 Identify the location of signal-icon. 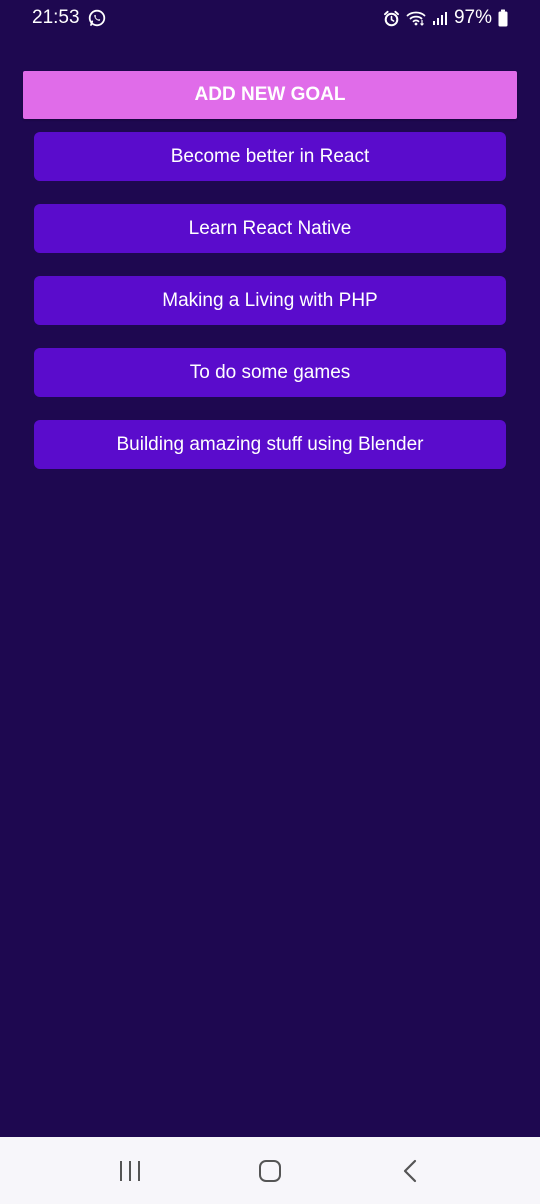
(440, 18).